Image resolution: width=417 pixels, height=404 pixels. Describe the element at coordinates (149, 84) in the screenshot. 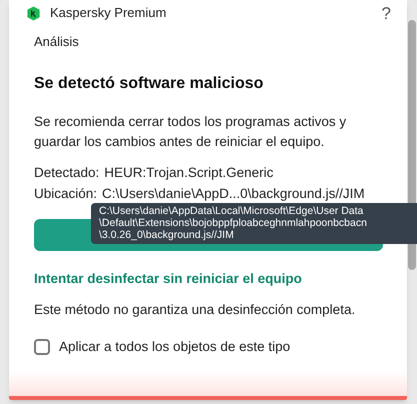

I see `dialog-heading: Se detectó software malicioso` at that location.